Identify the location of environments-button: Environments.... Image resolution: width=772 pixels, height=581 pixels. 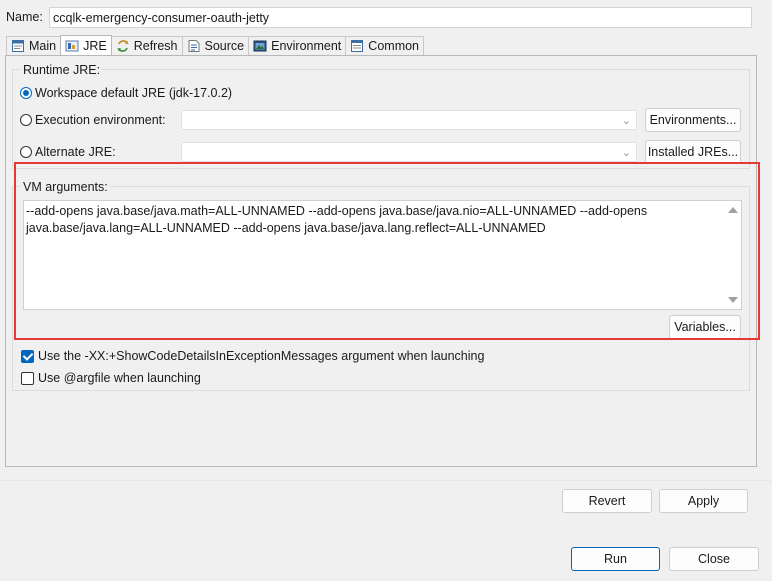
(693, 120).